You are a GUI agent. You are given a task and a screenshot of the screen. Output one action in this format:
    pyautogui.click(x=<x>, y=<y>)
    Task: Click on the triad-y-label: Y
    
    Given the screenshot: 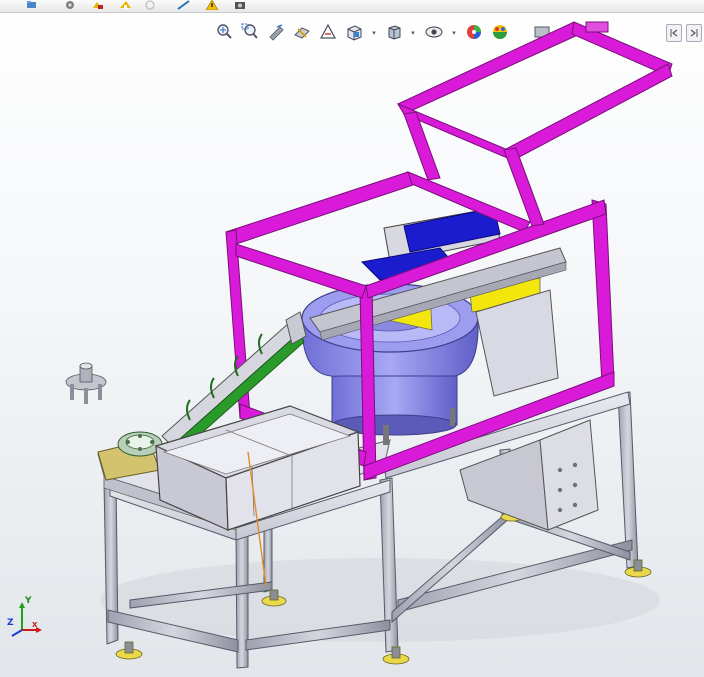 What is the action you would take?
    pyautogui.click(x=28, y=601)
    